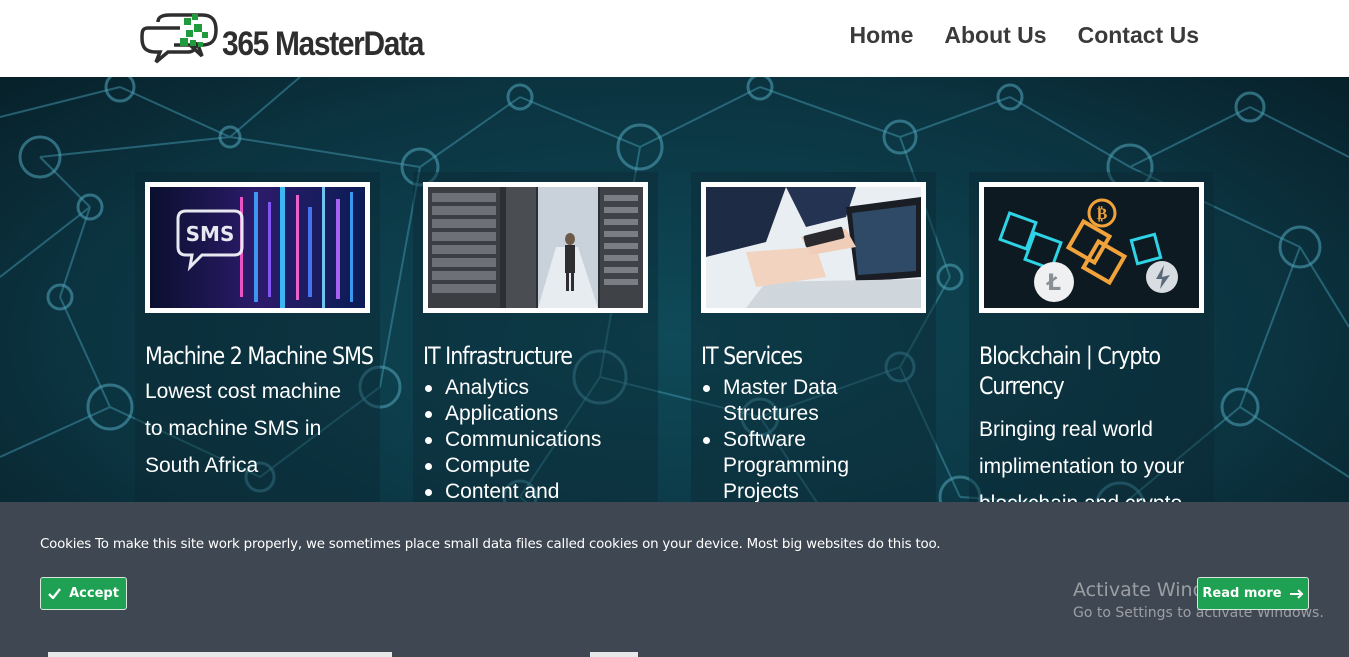  What do you see at coordinates (243, 391) in the screenshot?
I see `description-line: Lowest cost machine` at bounding box center [243, 391].